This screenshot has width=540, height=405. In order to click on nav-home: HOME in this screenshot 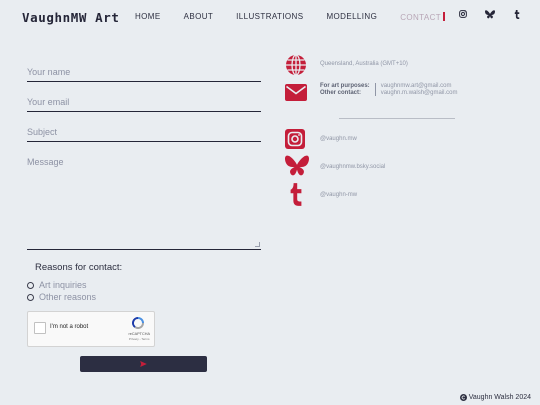, I will do `click(148, 17)`.